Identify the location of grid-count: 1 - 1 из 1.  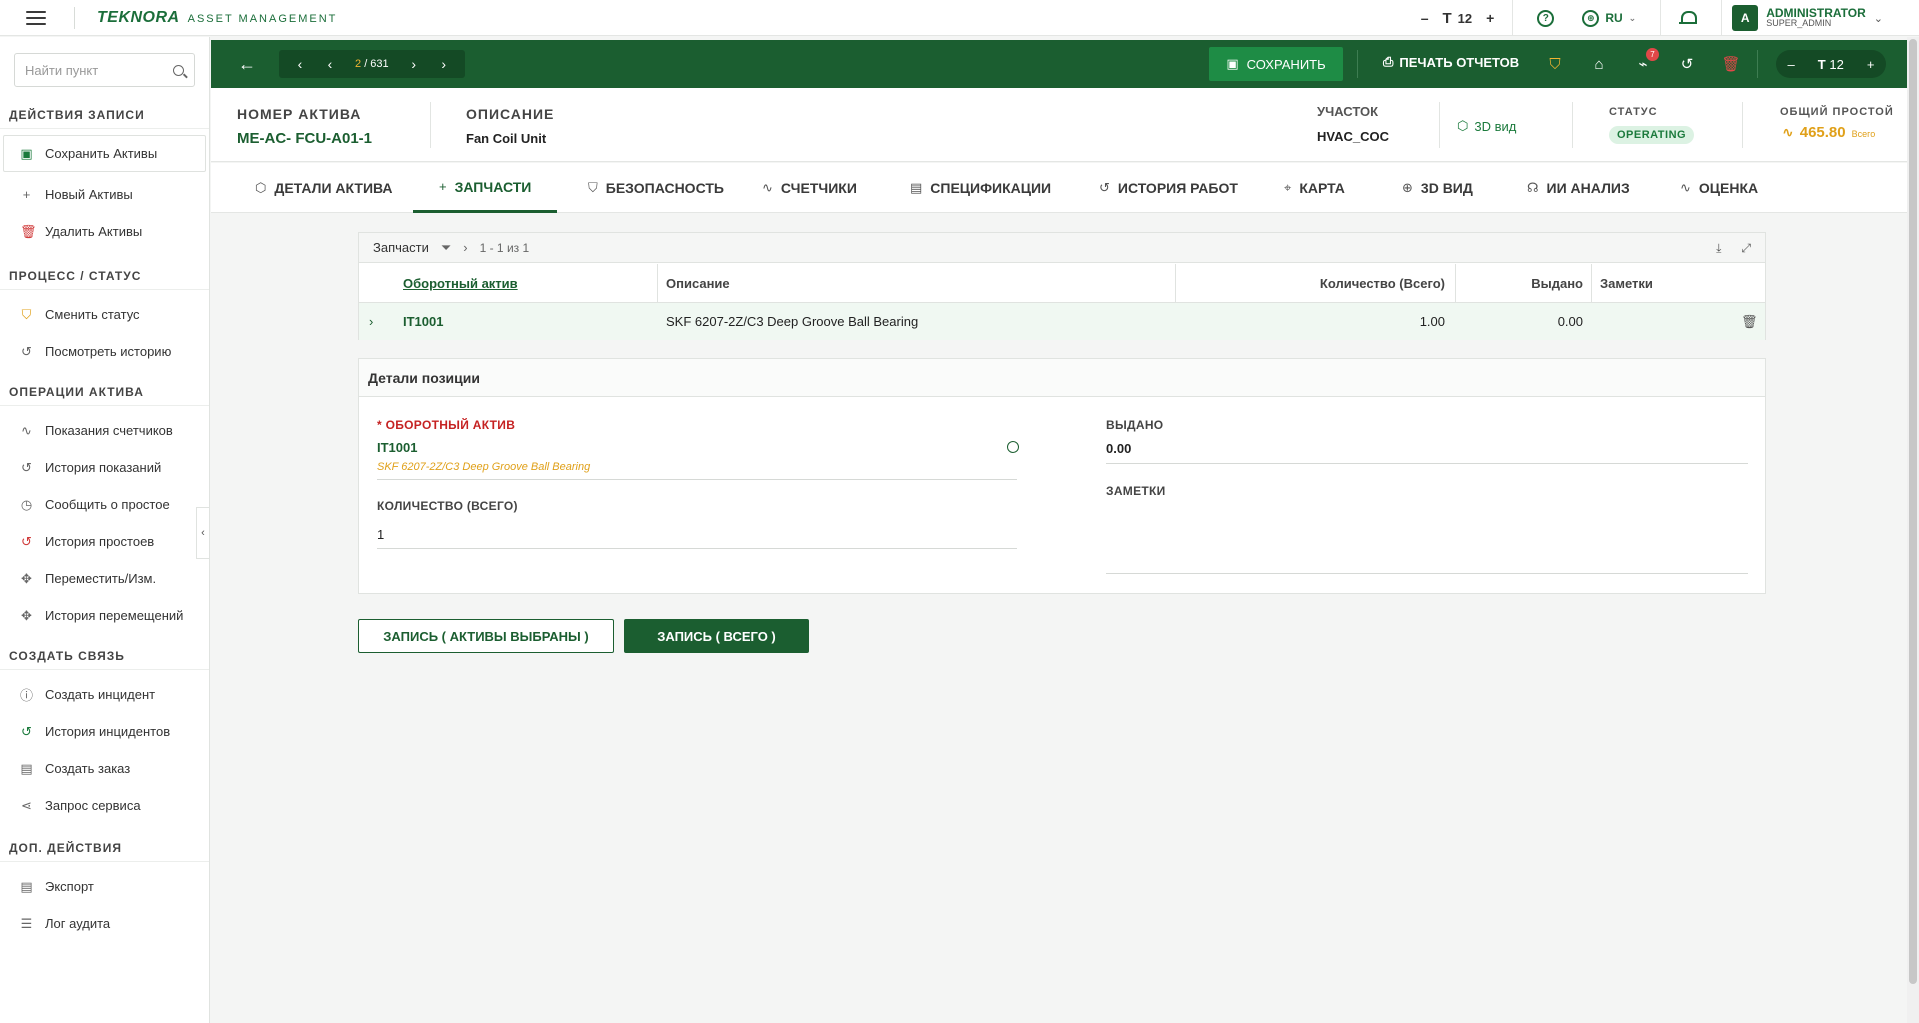
(504, 247).